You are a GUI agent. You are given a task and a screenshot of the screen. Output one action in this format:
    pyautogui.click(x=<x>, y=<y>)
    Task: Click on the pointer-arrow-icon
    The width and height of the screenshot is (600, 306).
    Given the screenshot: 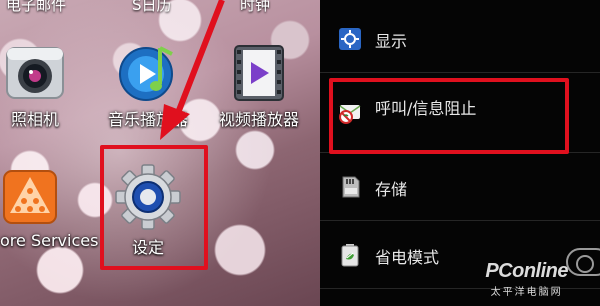 What is the action you would take?
    pyautogui.click(x=192, y=70)
    